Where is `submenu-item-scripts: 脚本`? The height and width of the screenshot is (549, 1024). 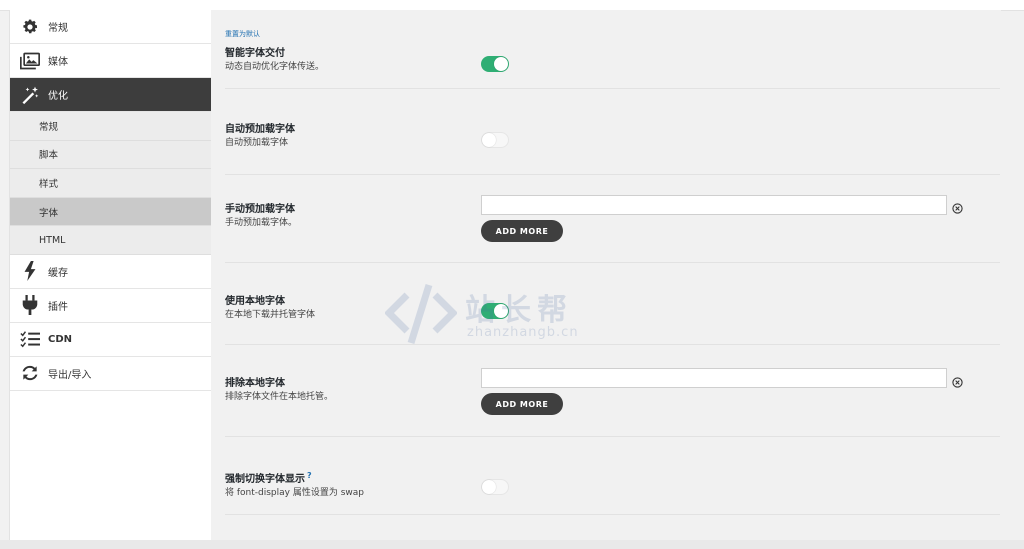 submenu-item-scripts: 脚本 is located at coordinates (110, 155).